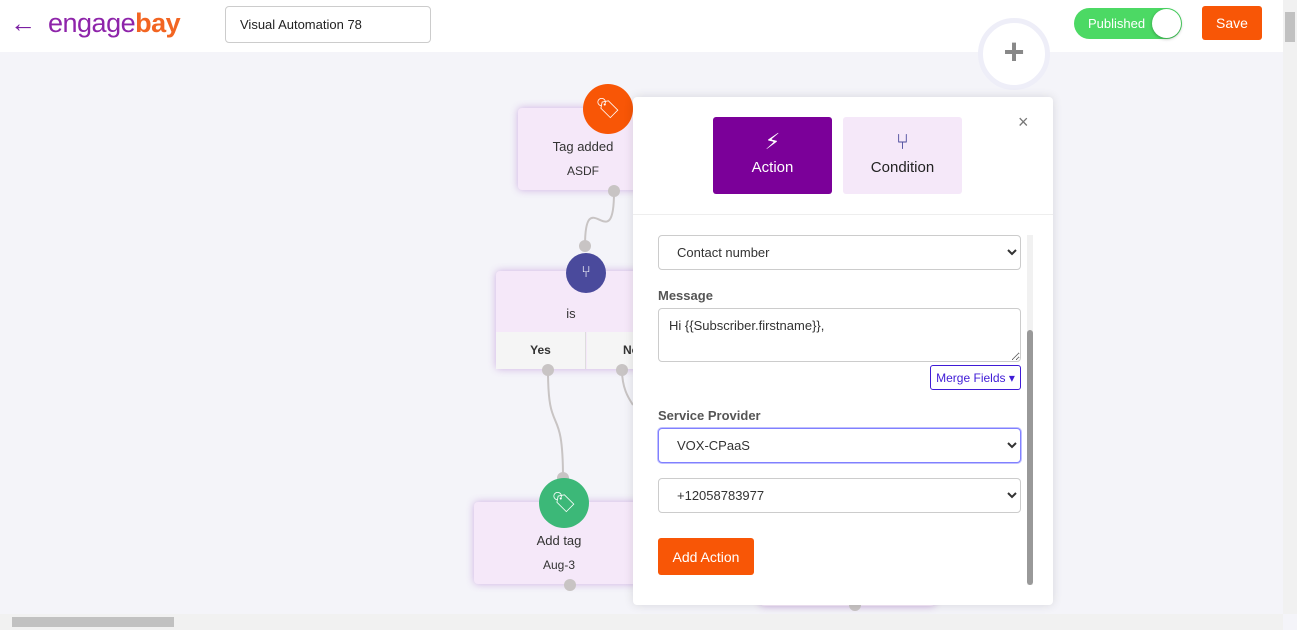 The width and height of the screenshot is (1297, 630). Describe the element at coordinates (585, 246) in the screenshot. I see `input-handle` at that location.